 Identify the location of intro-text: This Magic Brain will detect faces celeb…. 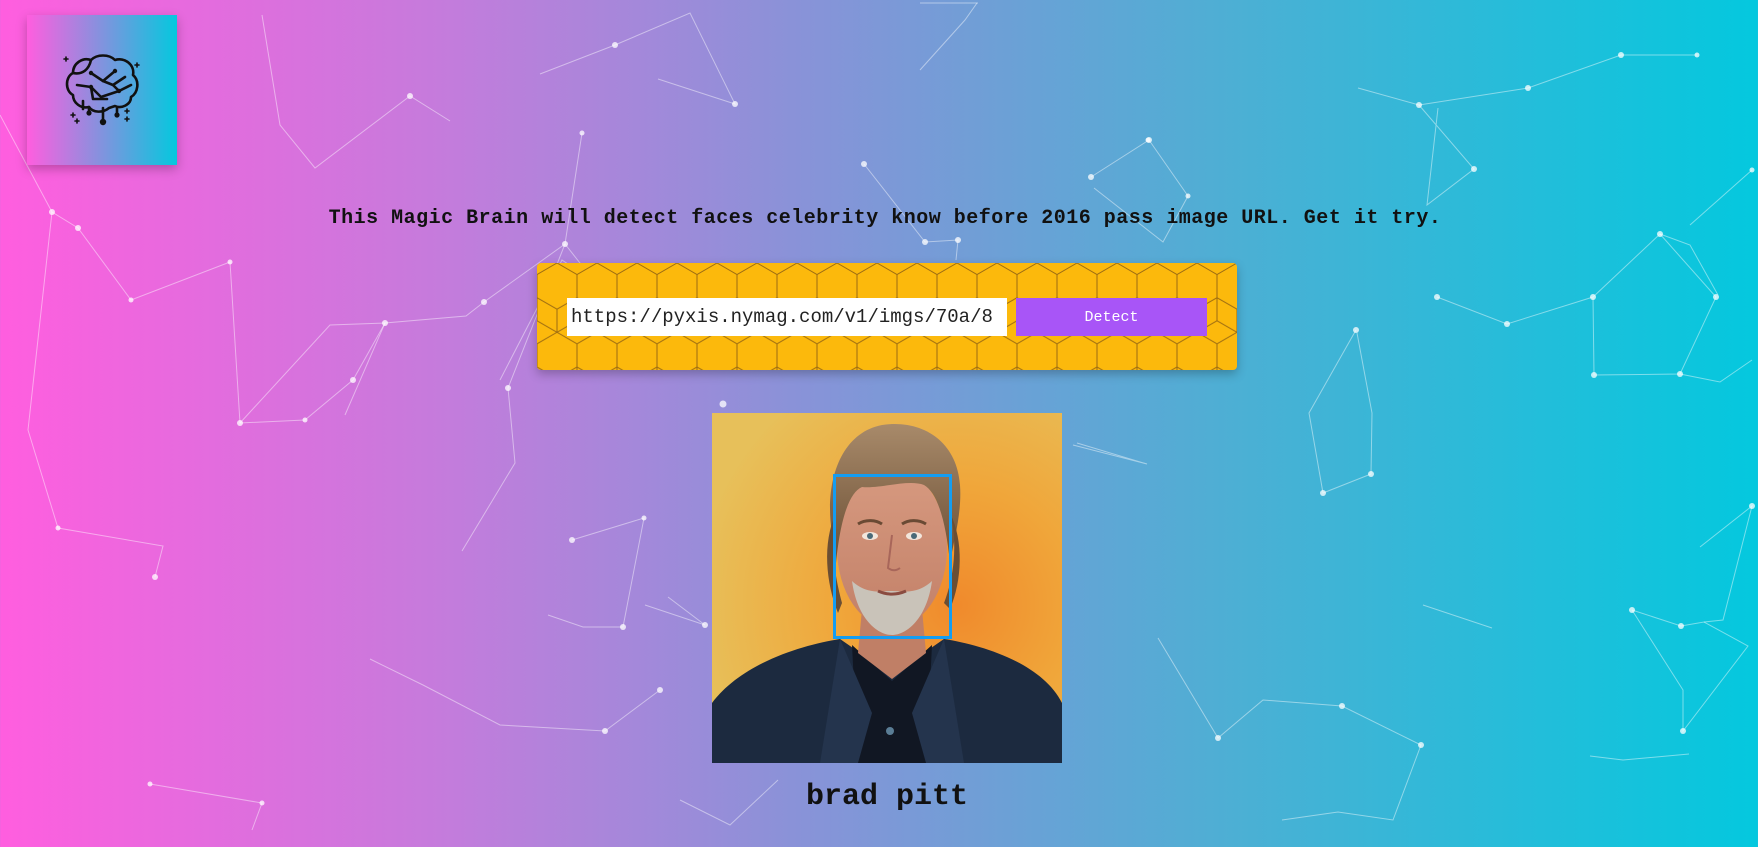
(885, 218).